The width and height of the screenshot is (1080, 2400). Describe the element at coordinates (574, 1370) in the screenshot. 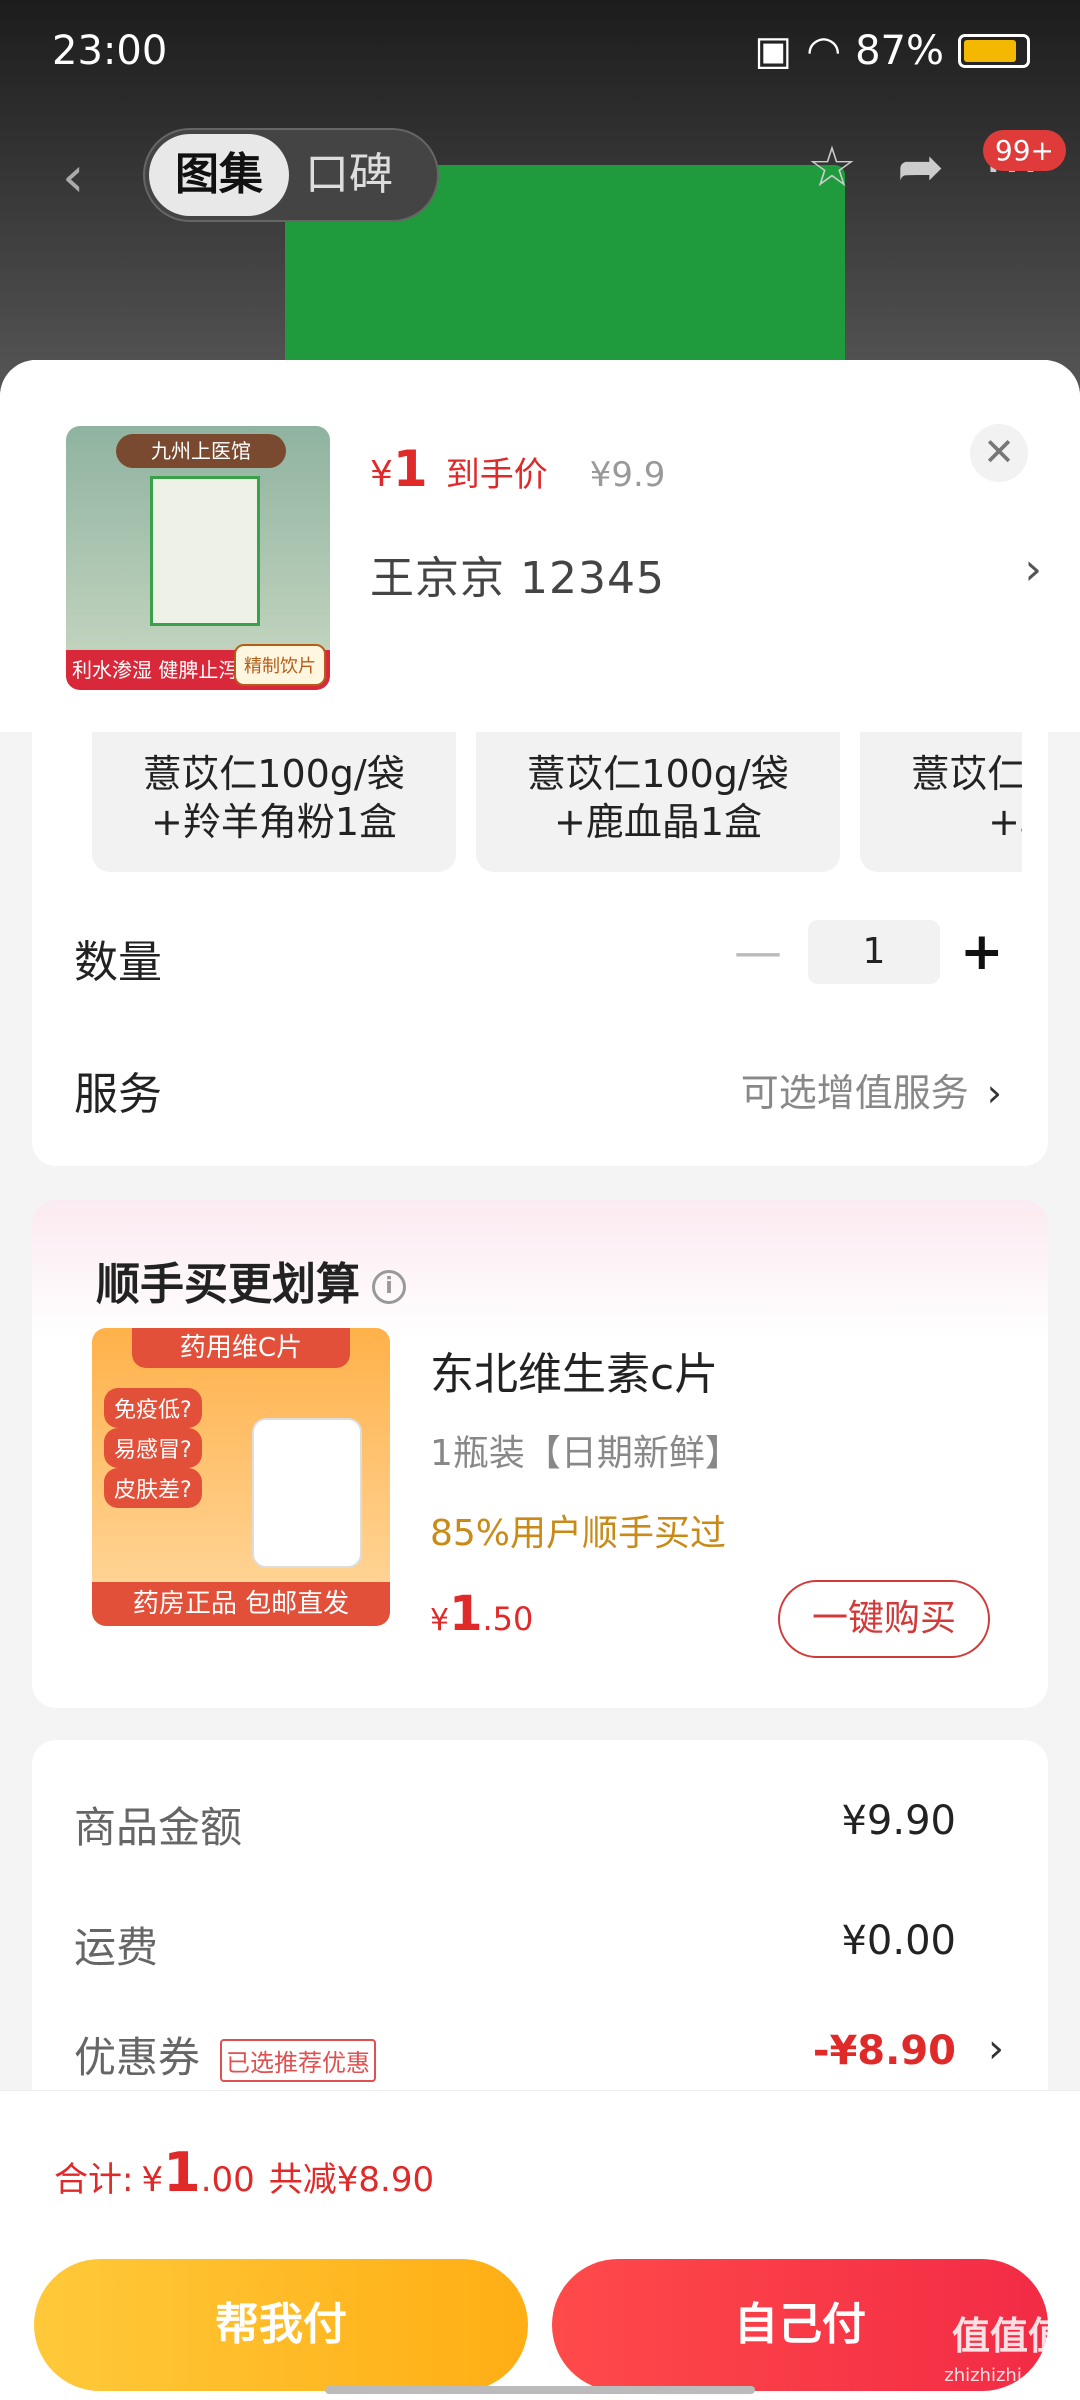

I see `upsell-product-name: 东北维生素c片` at that location.